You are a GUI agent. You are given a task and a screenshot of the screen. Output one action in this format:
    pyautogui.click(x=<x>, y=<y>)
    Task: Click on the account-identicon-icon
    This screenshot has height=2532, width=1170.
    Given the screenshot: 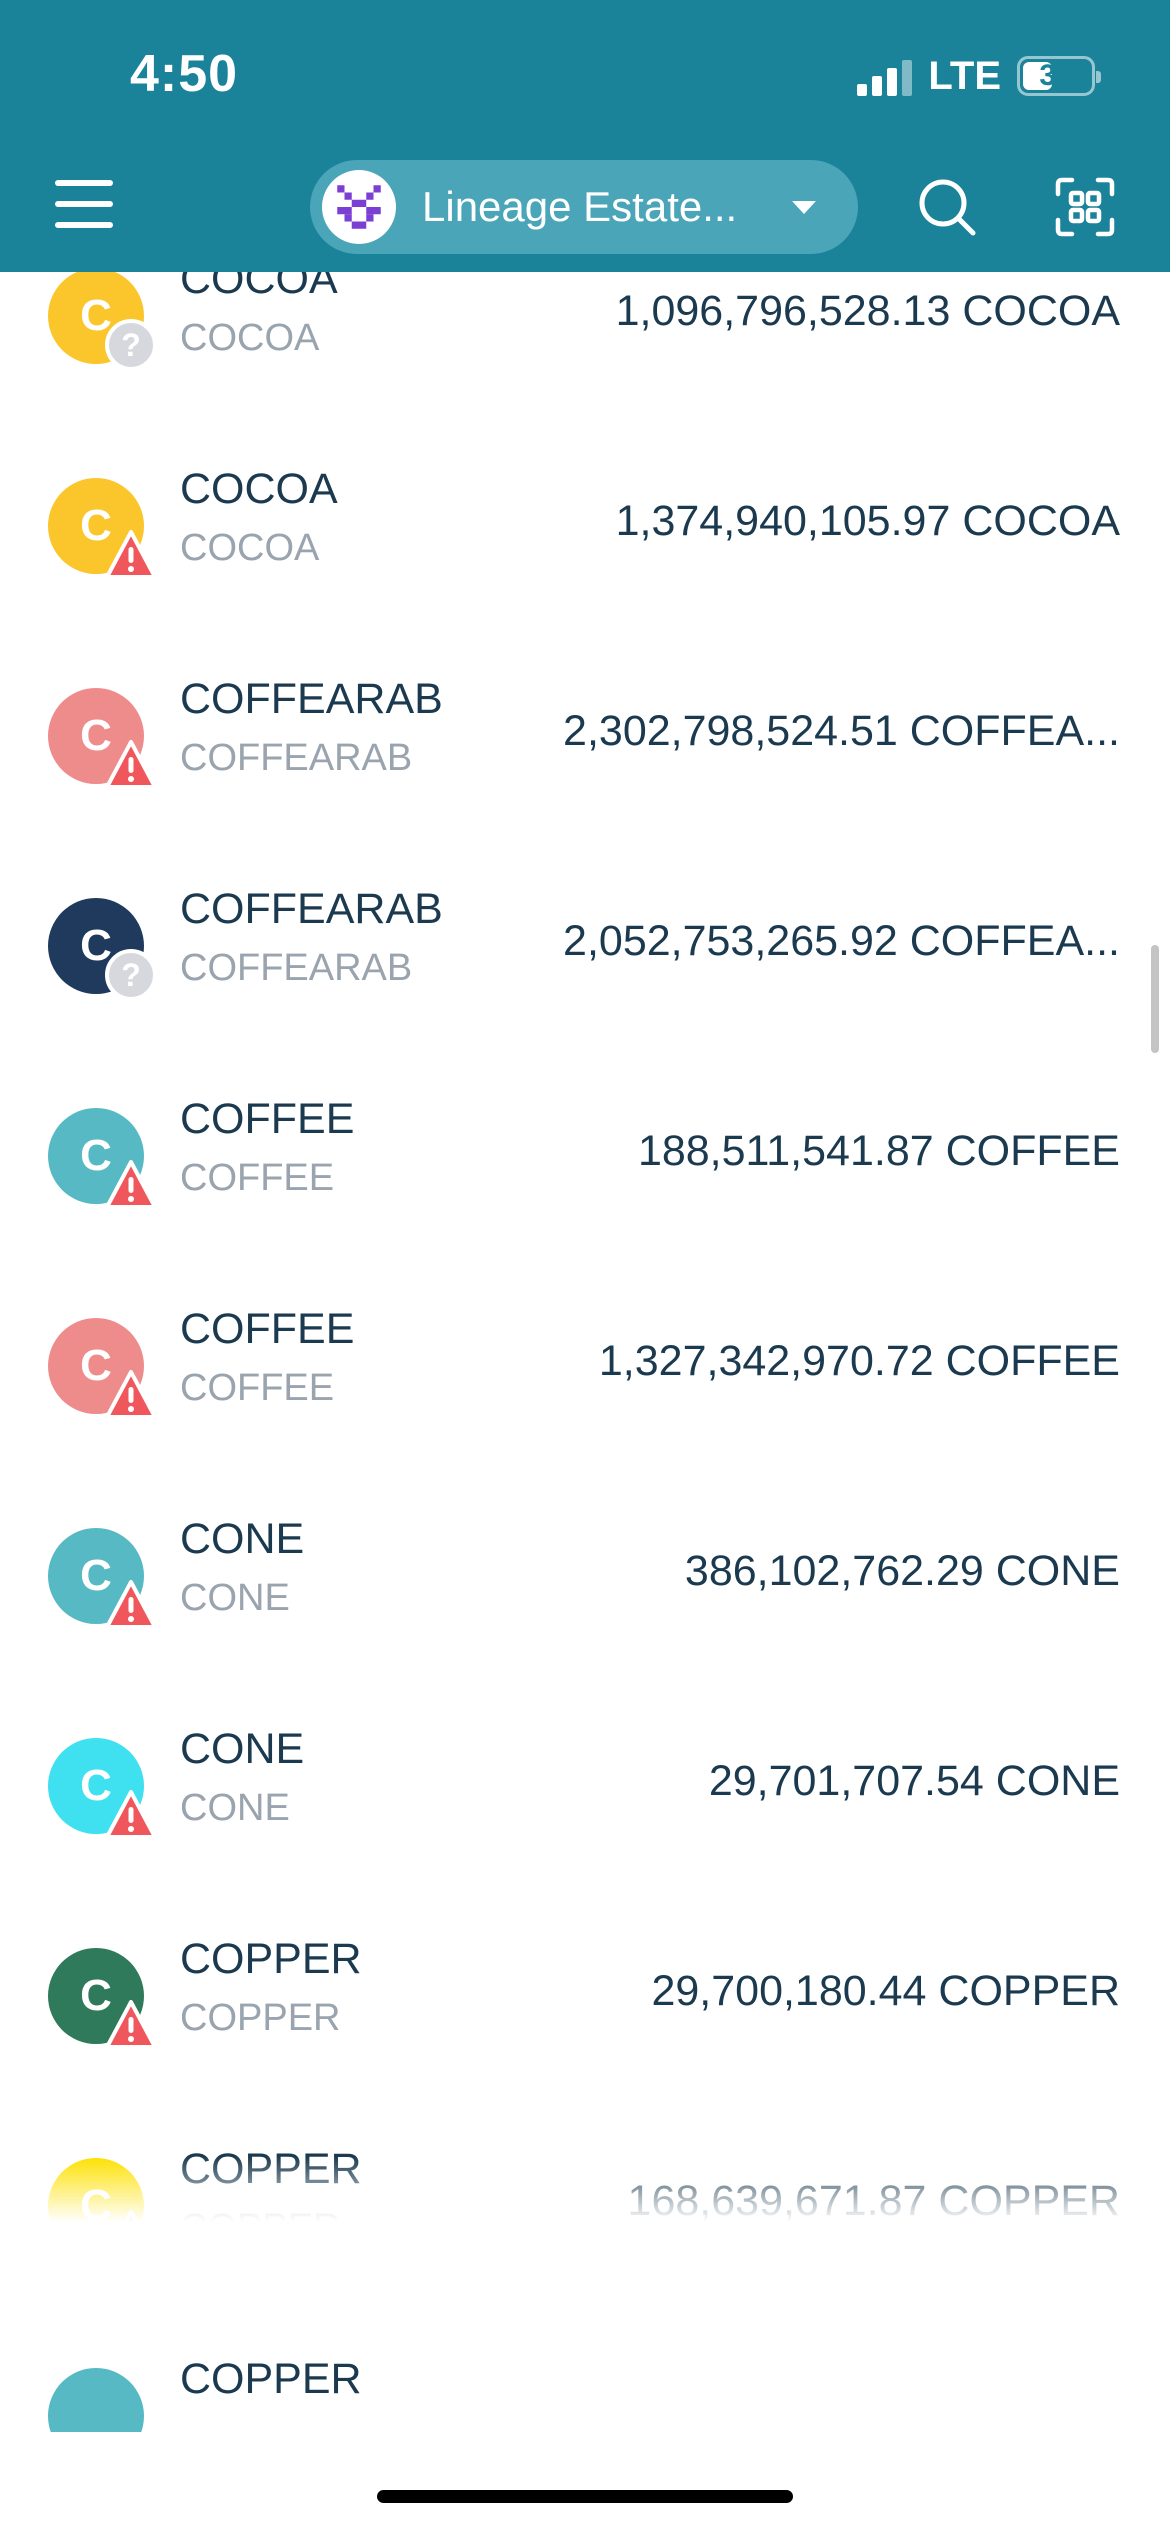 What is the action you would take?
    pyautogui.click(x=359, y=207)
    